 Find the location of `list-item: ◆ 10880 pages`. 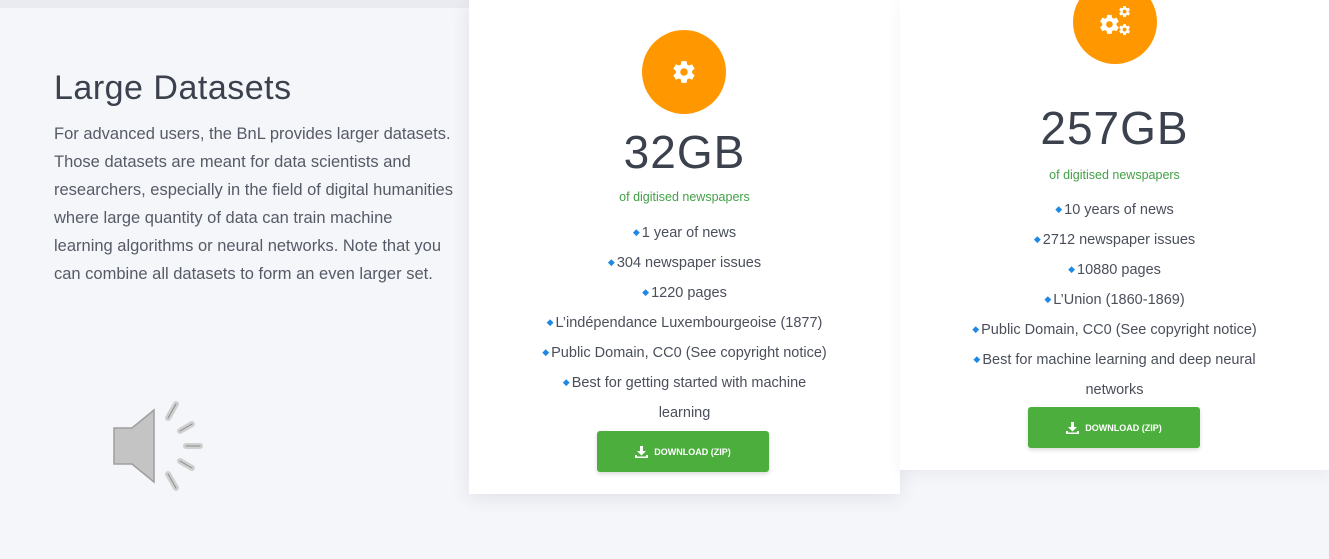

list-item: ◆ 10880 pages is located at coordinates (1114, 270).